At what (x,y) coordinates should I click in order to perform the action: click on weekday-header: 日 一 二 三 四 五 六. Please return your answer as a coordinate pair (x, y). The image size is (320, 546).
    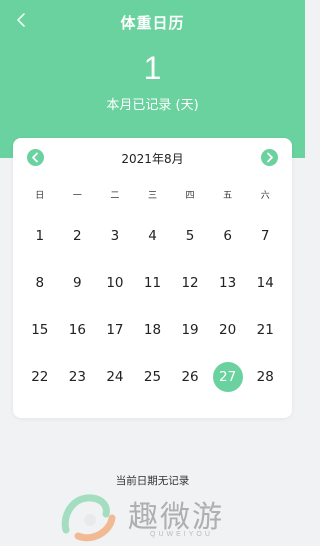
    Looking at the image, I should click on (152, 194).